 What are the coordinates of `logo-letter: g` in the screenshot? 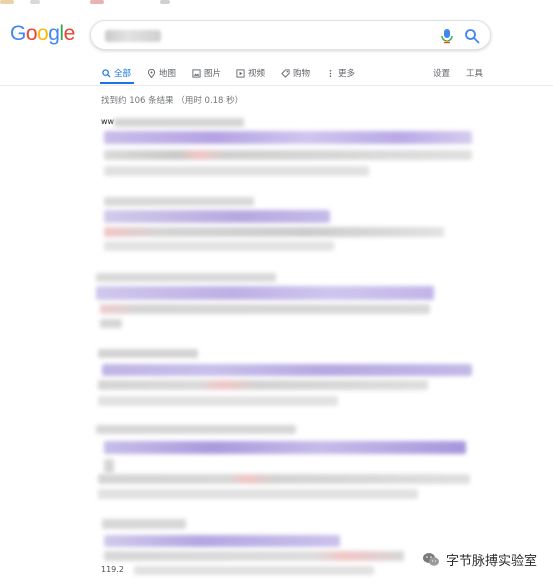 It's located at (54, 33).